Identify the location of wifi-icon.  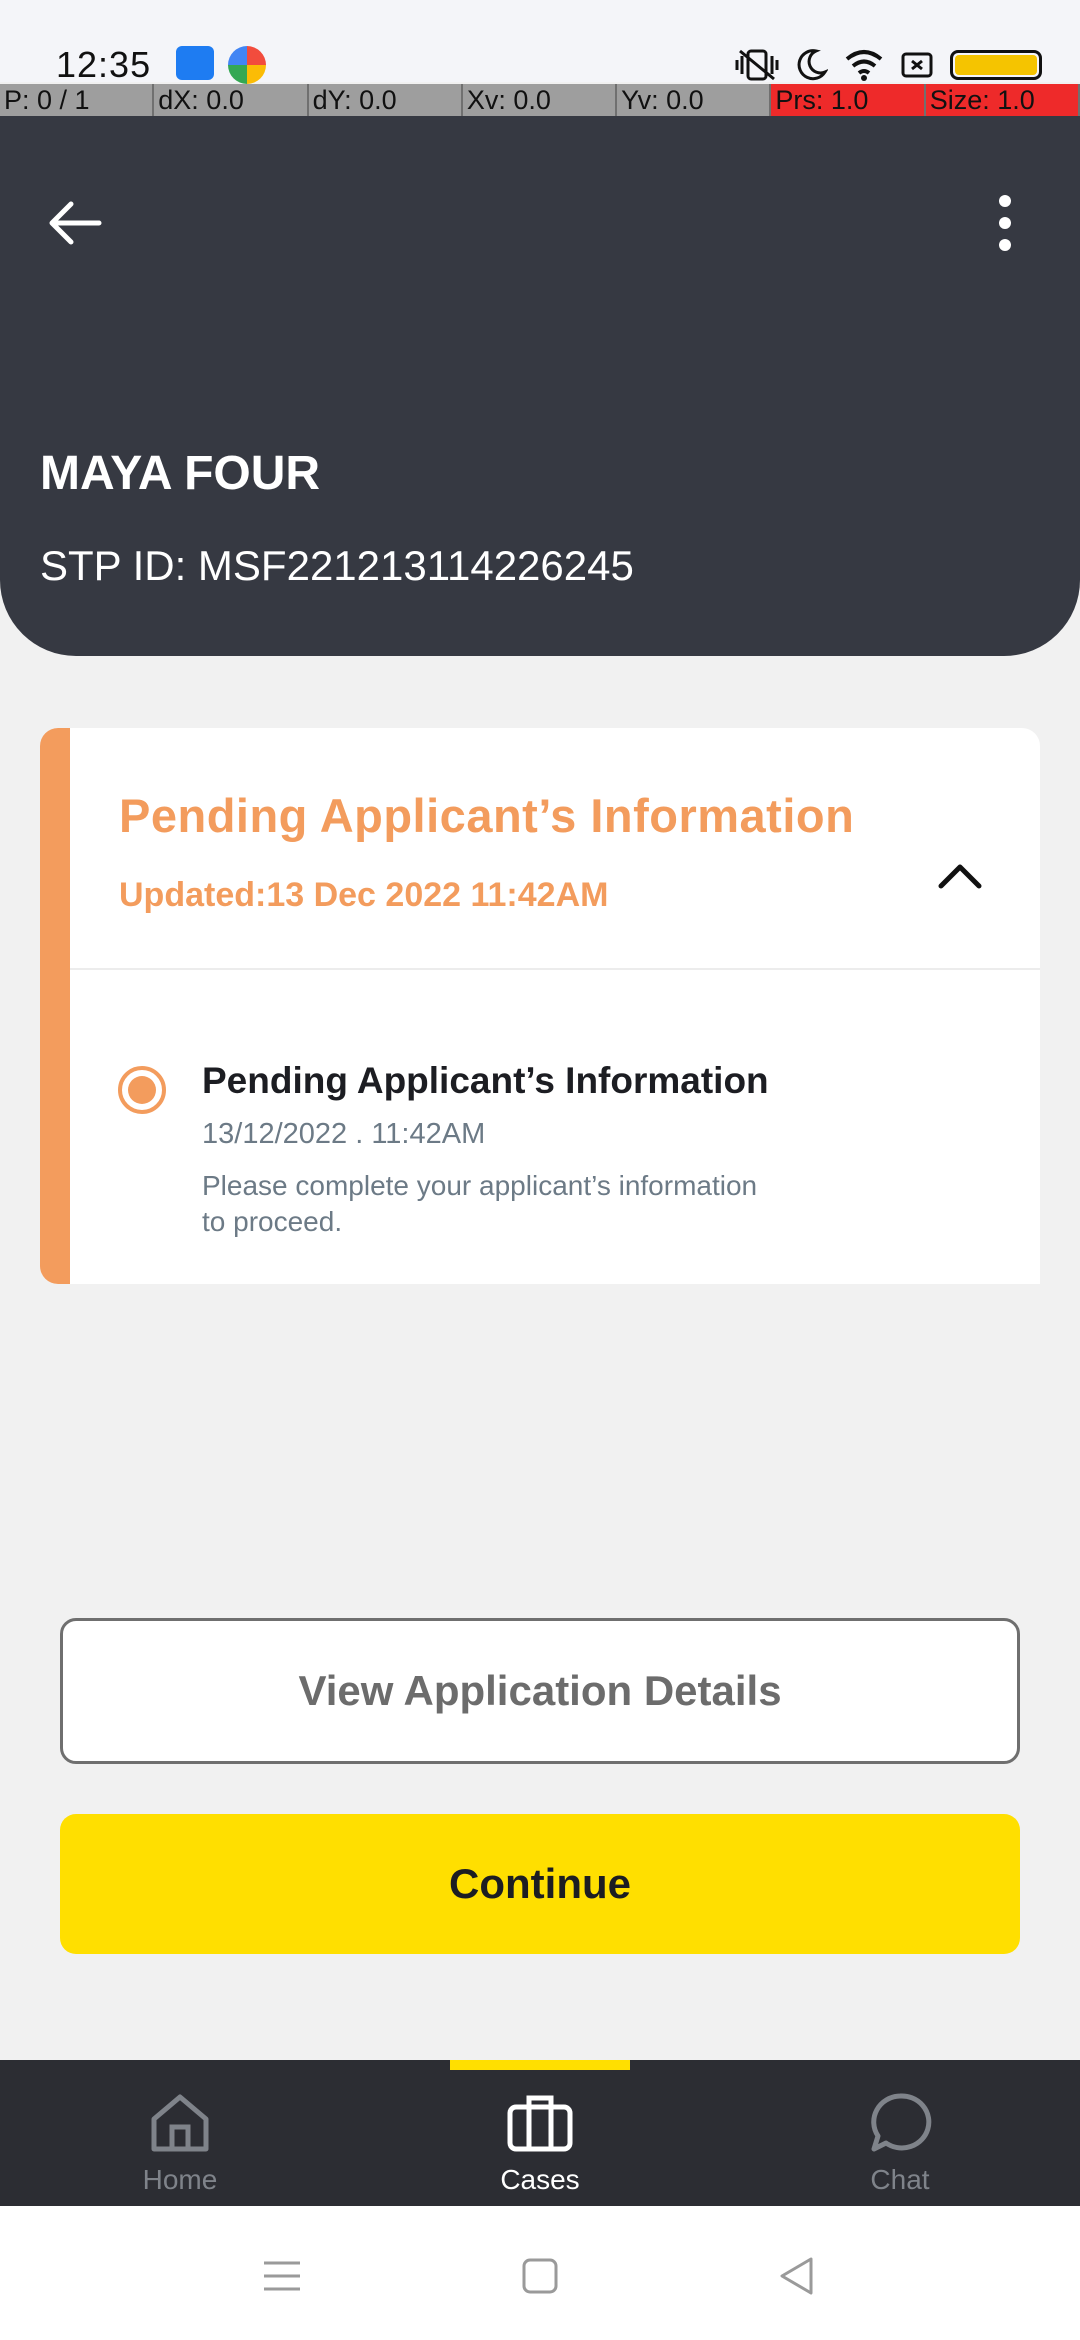
(864, 65).